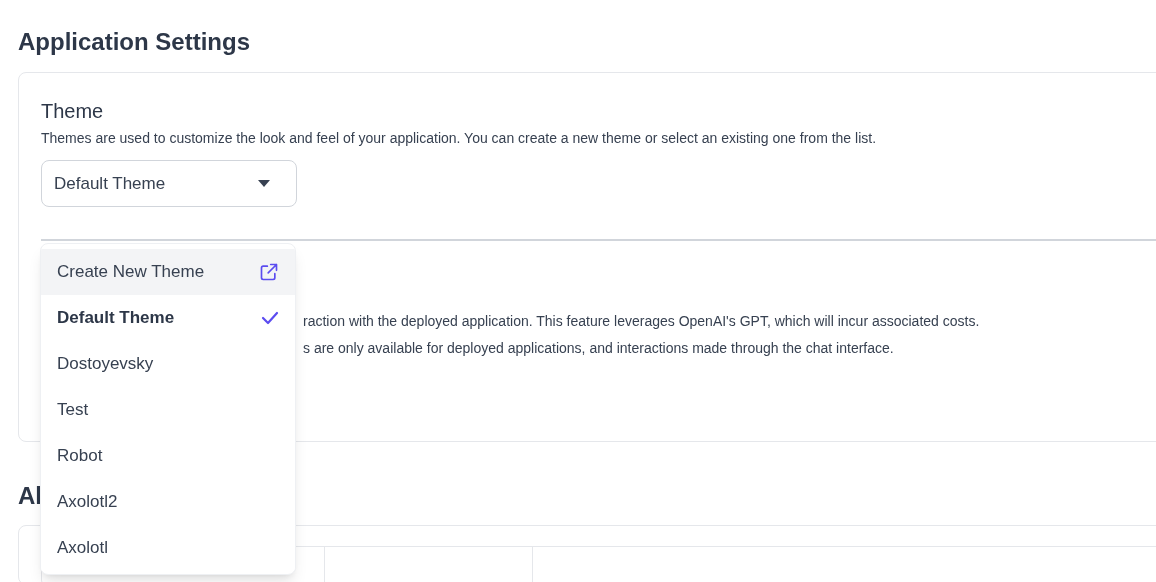 The height and width of the screenshot is (582, 1156). I want to click on dropdown-item: Create New Theme, so click(168, 272).